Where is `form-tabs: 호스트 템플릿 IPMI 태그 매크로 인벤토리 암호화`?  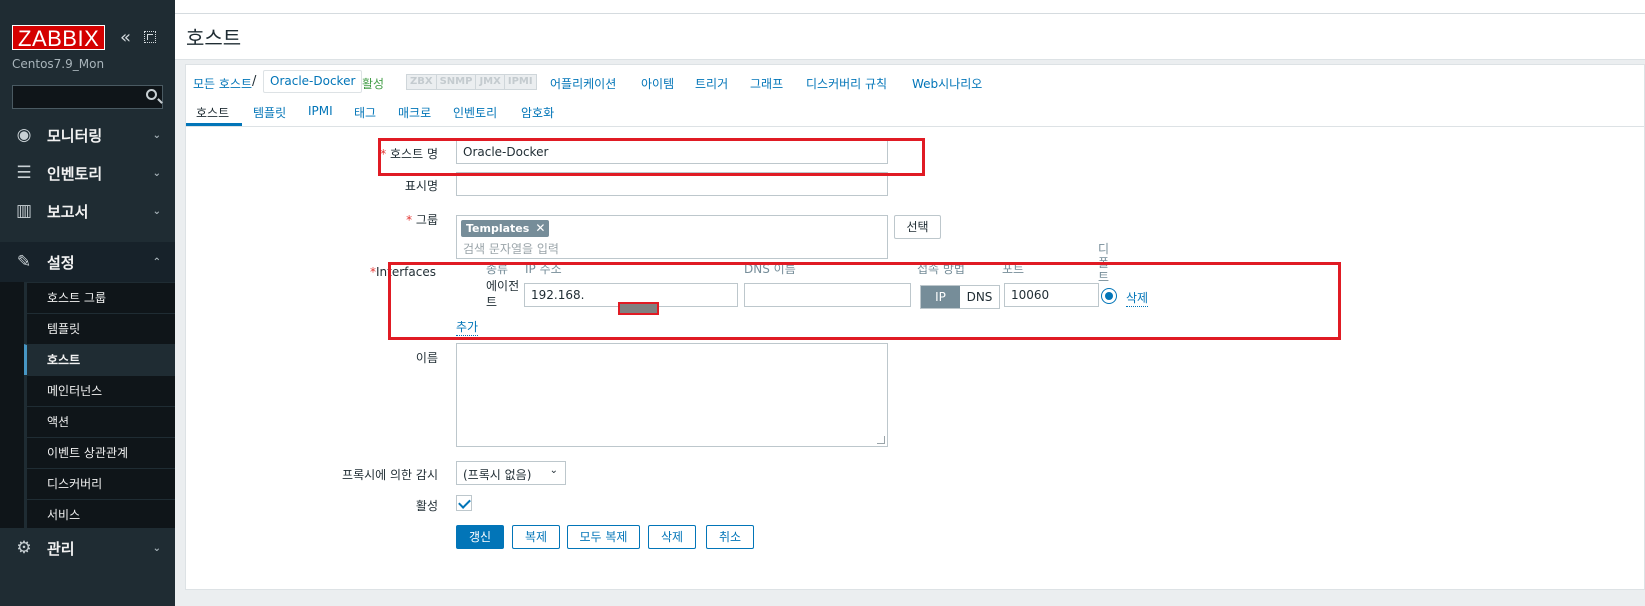 form-tabs: 호스트 템플릿 IPMI 태그 매크로 인벤토리 암호화 is located at coordinates (915, 112).